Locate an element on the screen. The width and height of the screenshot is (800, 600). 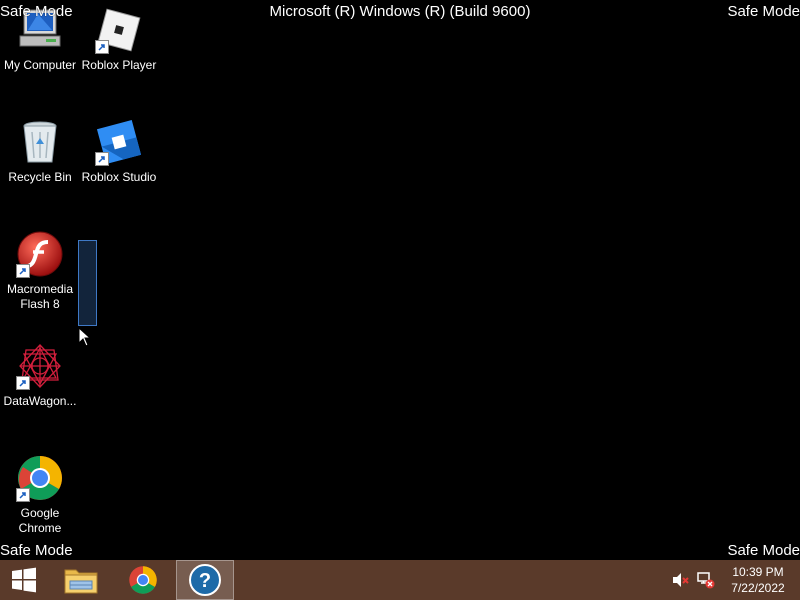
volume-tray-button is located at coordinates (681, 580).